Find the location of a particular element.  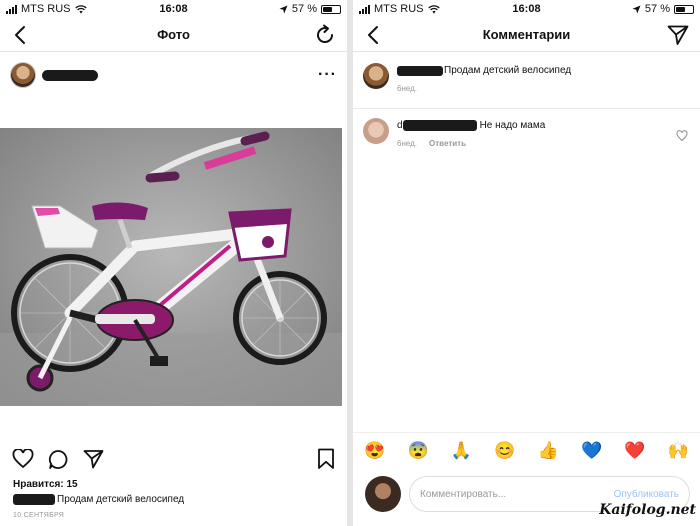

post-header: ··· is located at coordinates (173, 75).